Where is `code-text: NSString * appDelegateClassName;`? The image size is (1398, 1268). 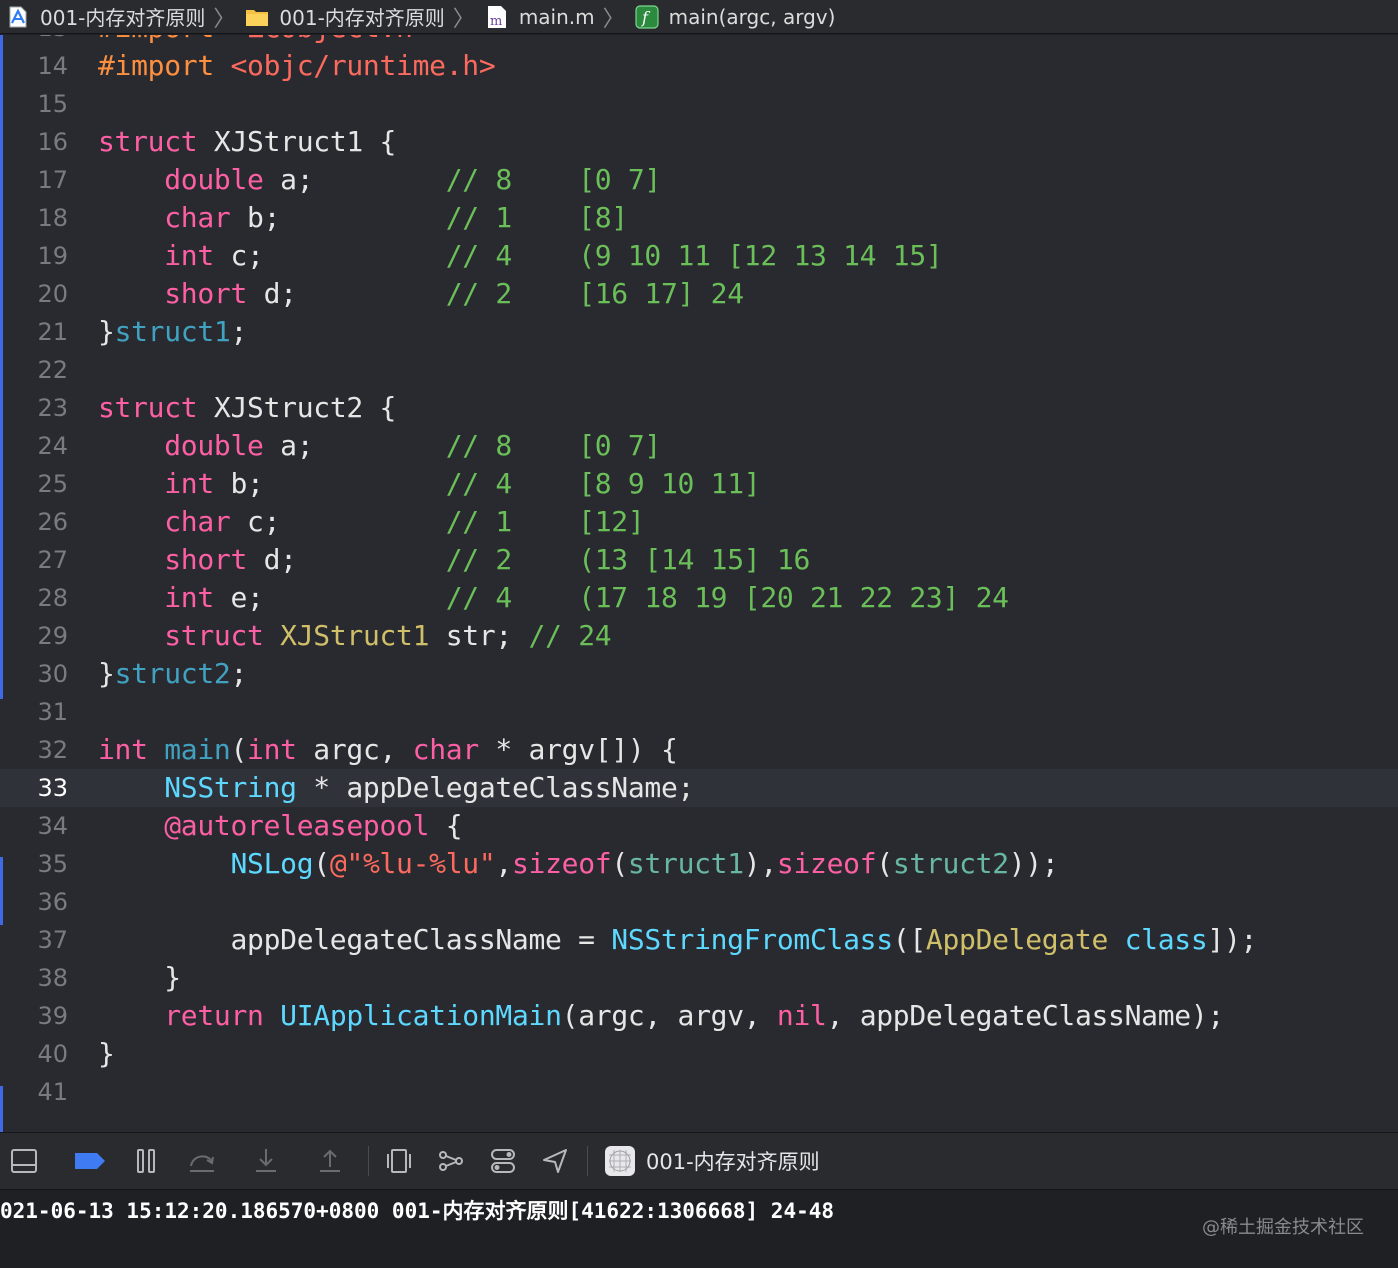
code-text: NSString * appDelegateClassName; is located at coordinates (396, 788).